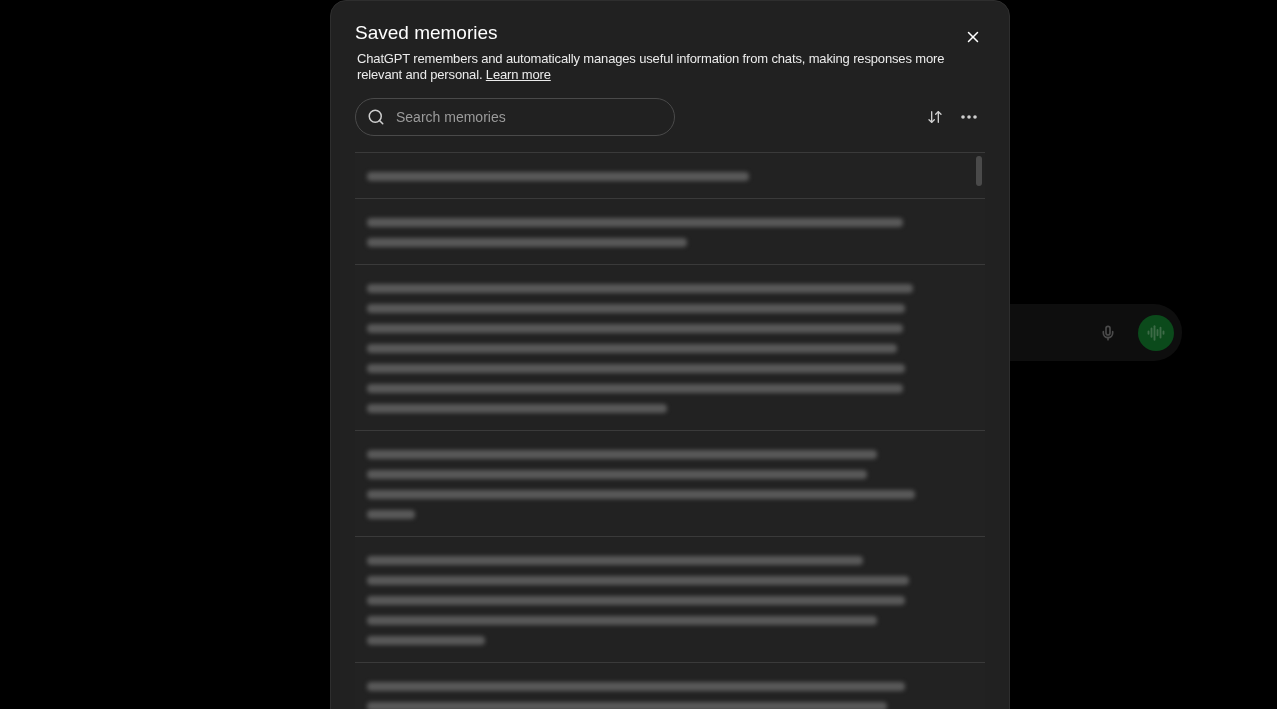  I want to click on search-icon, so click(376, 117).